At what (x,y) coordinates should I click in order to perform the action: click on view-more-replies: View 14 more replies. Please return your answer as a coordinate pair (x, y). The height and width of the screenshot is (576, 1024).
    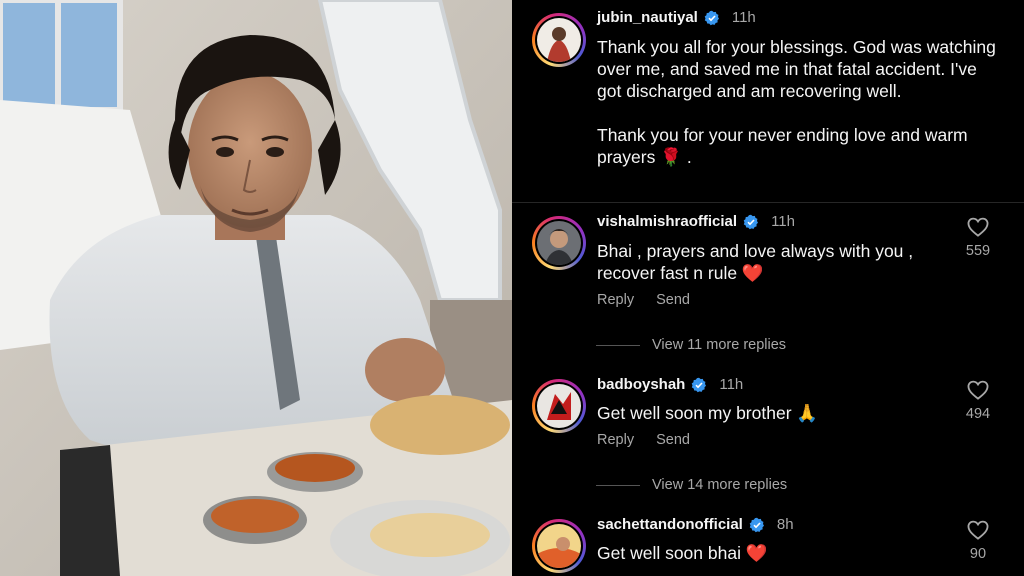
    Looking at the image, I should click on (691, 485).